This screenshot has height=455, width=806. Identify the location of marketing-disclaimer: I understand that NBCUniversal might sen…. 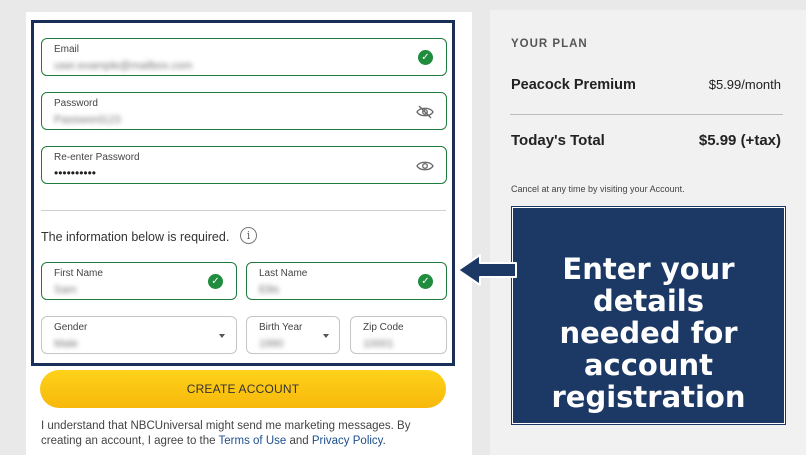
(246, 434).